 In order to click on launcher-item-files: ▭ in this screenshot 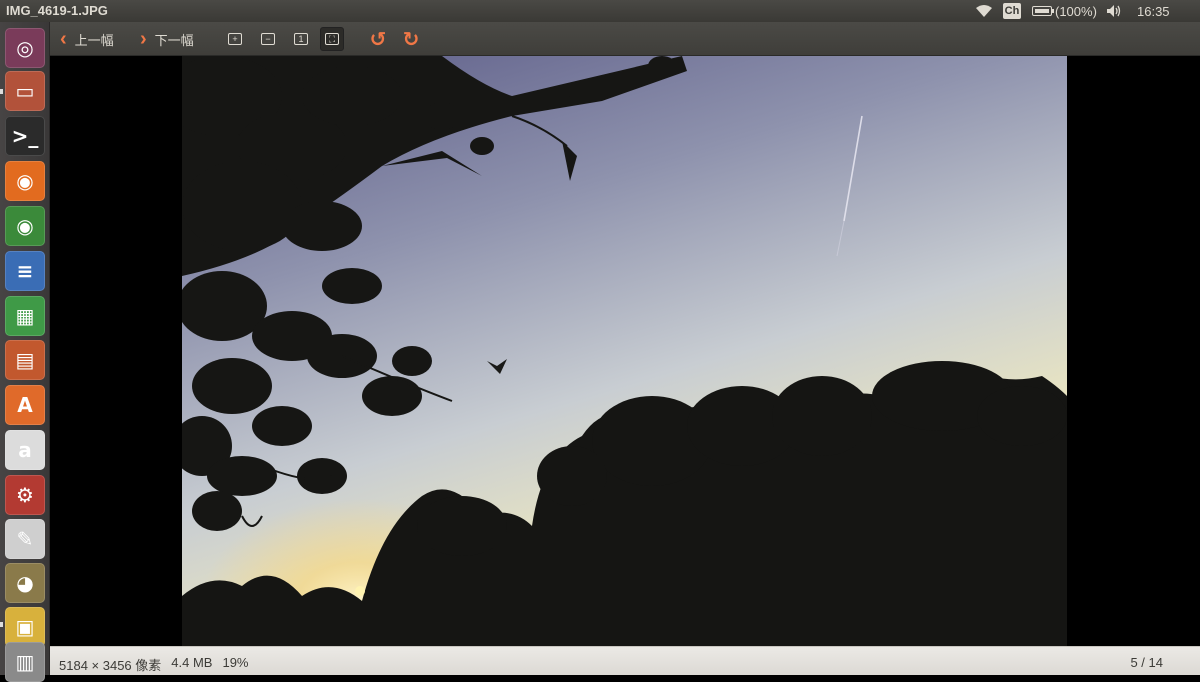, I will do `click(25, 91)`.